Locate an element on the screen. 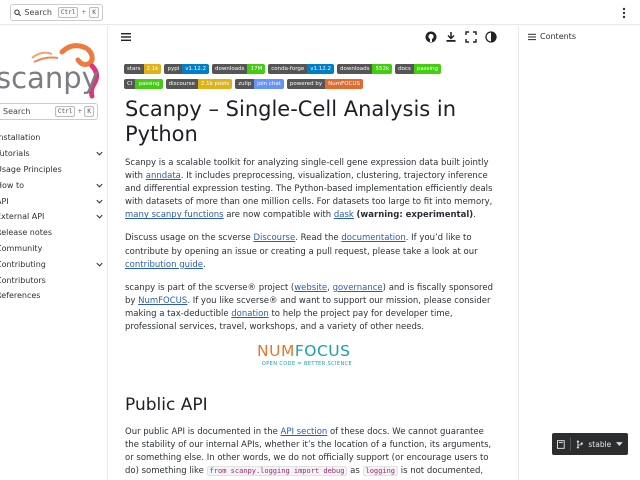 The width and height of the screenshot is (640, 480). link-api-section: API section is located at coordinates (304, 432).